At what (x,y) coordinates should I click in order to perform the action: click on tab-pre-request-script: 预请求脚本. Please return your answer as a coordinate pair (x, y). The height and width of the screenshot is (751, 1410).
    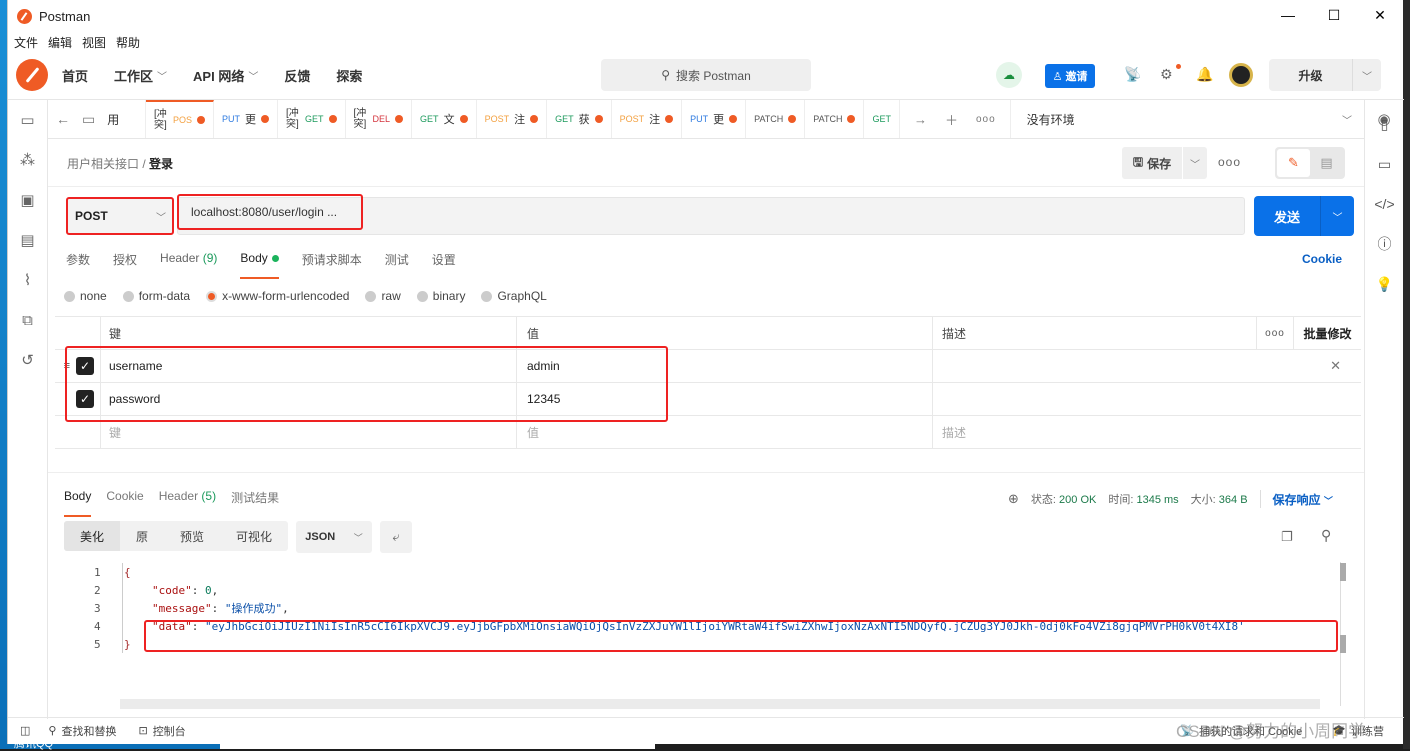
    Looking at the image, I should click on (332, 259).